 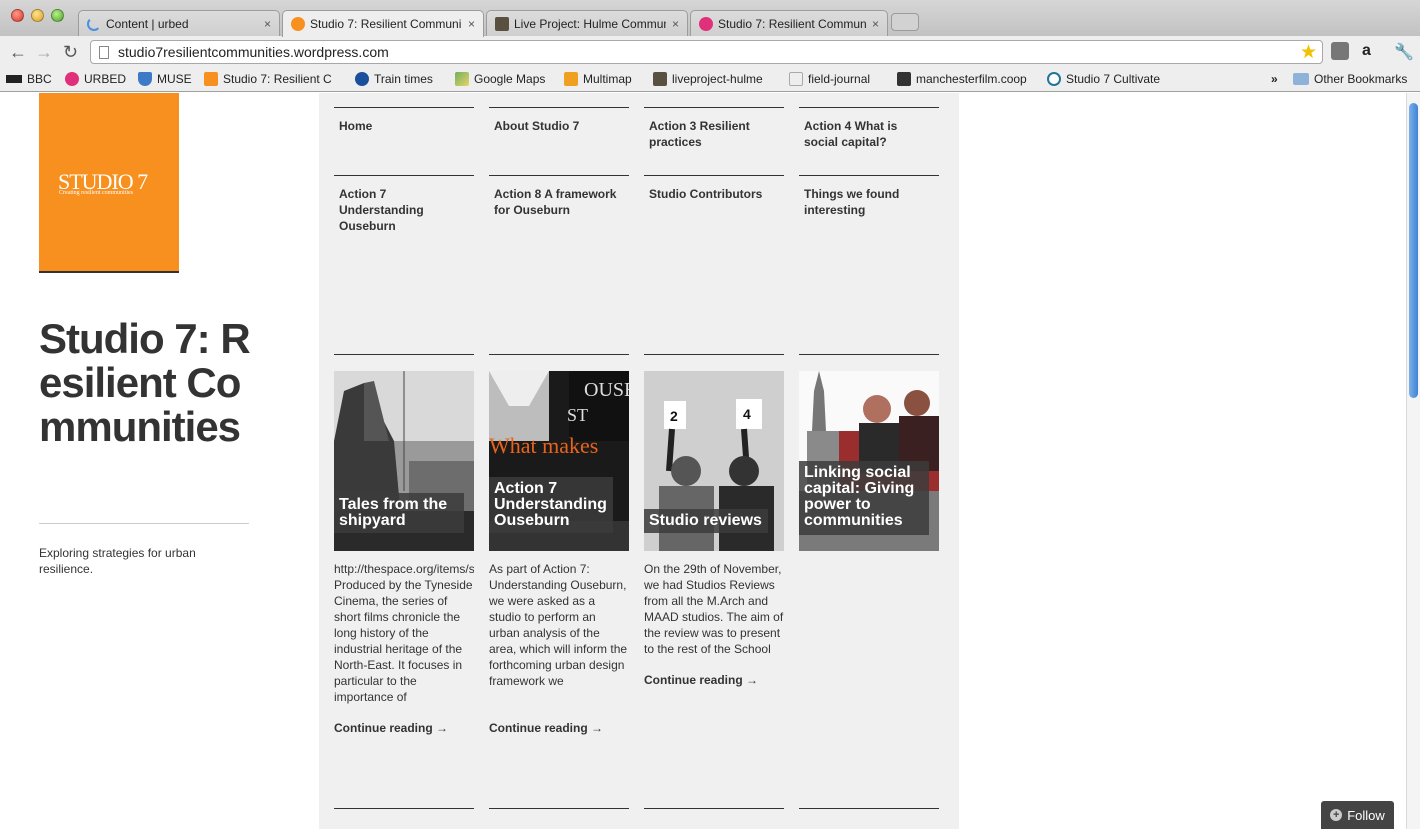 I want to click on menu-item-things-found: Things we found interesting, so click(x=869, y=215).